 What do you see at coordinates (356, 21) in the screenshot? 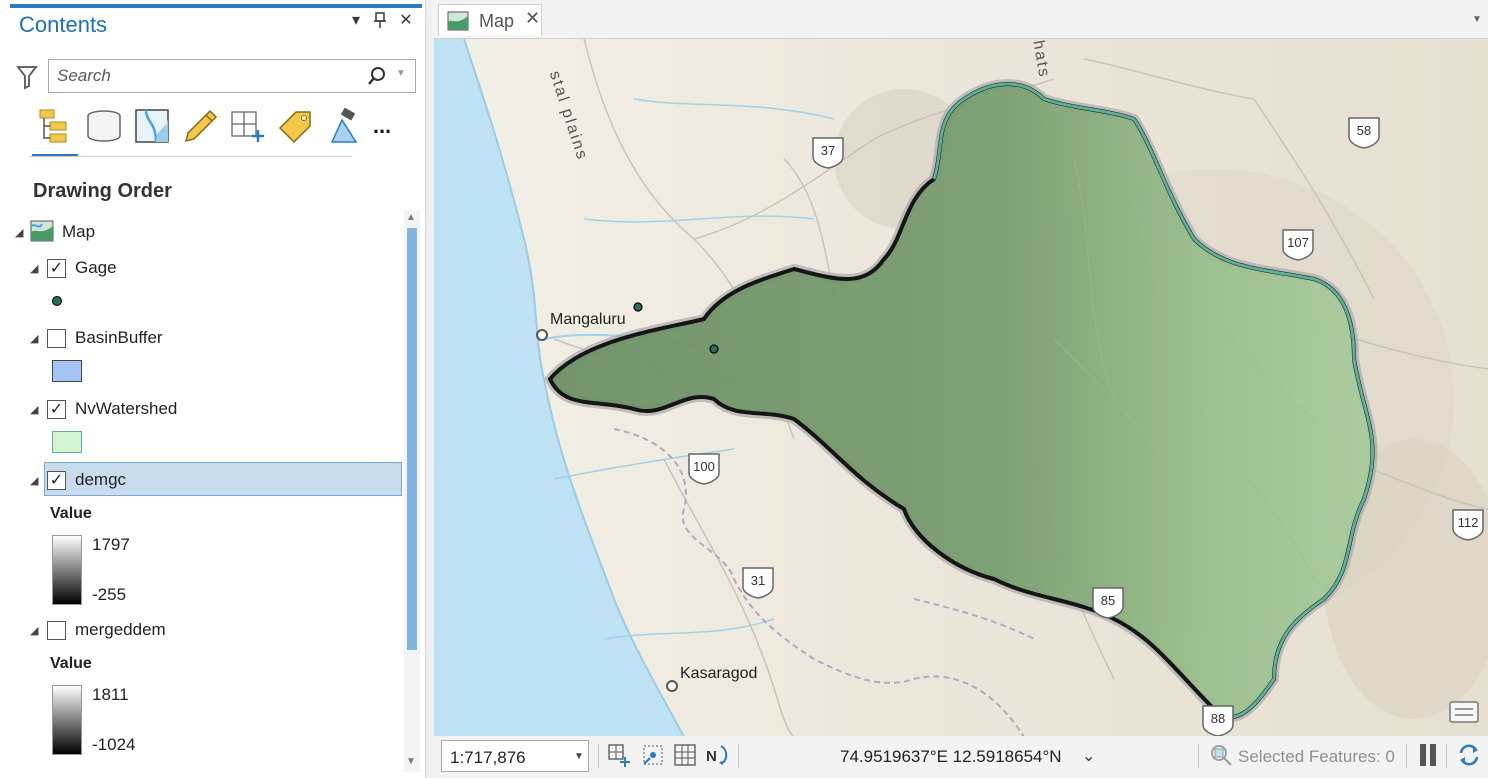
I see `pane-options-button: ▾` at bounding box center [356, 21].